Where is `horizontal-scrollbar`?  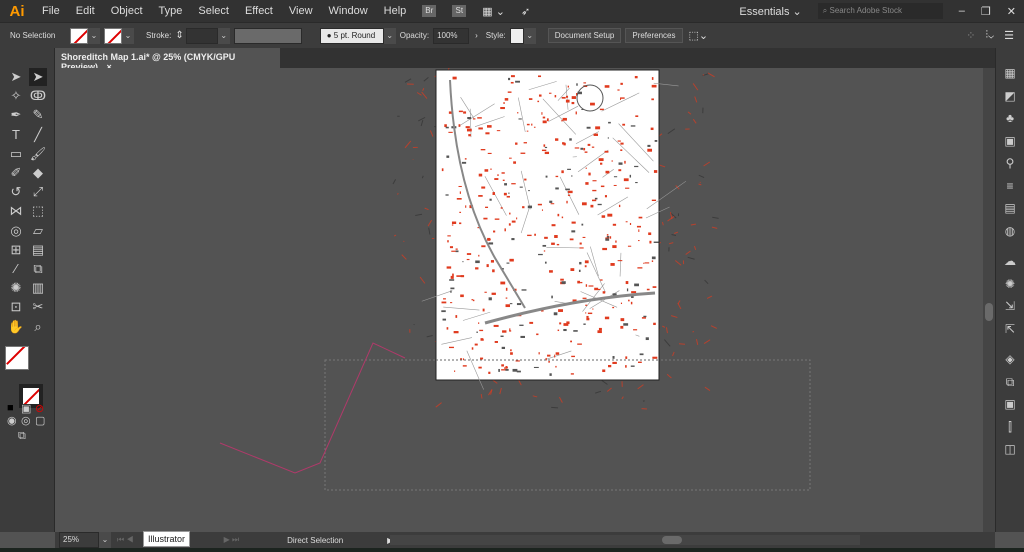
horizontal-scrollbar is located at coordinates (625, 540).